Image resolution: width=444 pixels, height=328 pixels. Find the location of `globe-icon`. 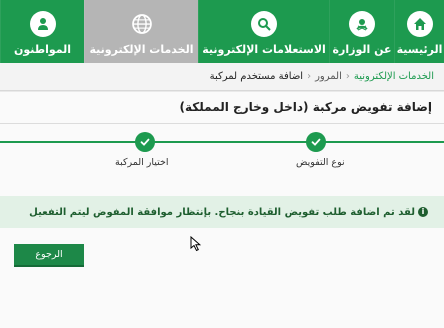

globe-icon is located at coordinates (142, 24).